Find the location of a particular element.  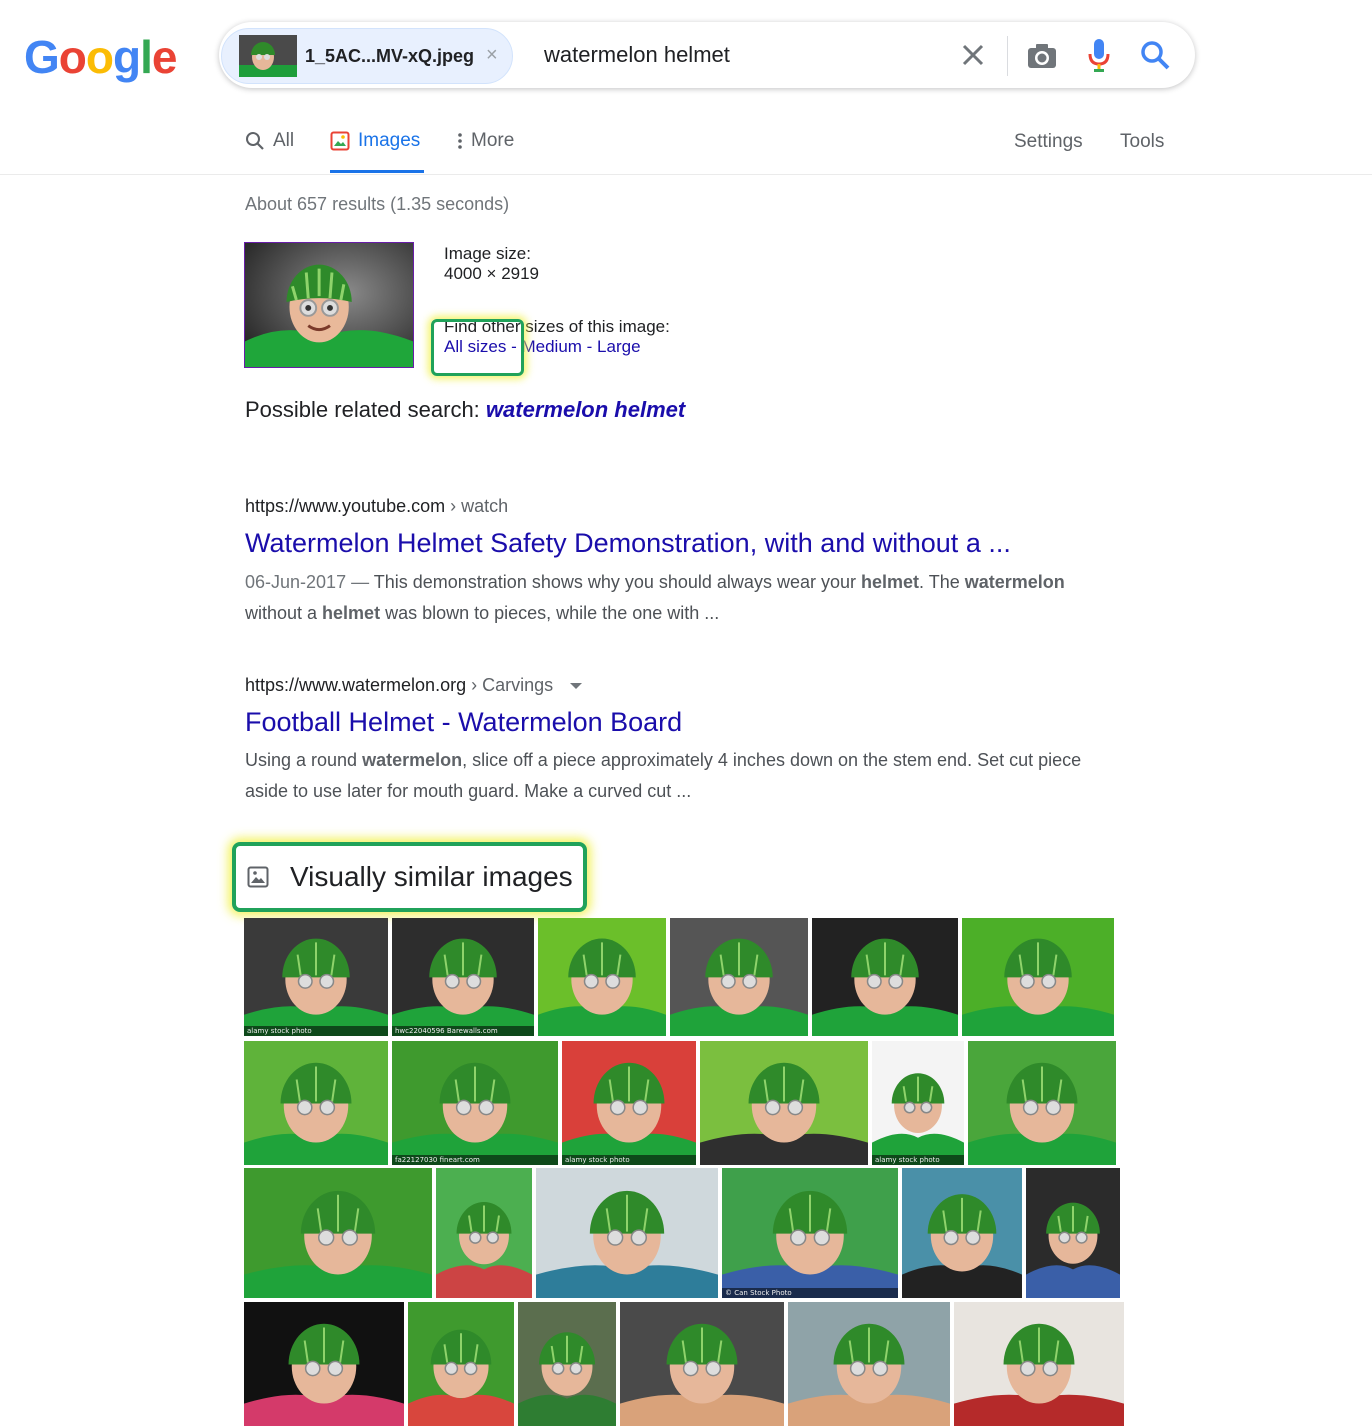

logo-letter: l is located at coordinates (146, 57).